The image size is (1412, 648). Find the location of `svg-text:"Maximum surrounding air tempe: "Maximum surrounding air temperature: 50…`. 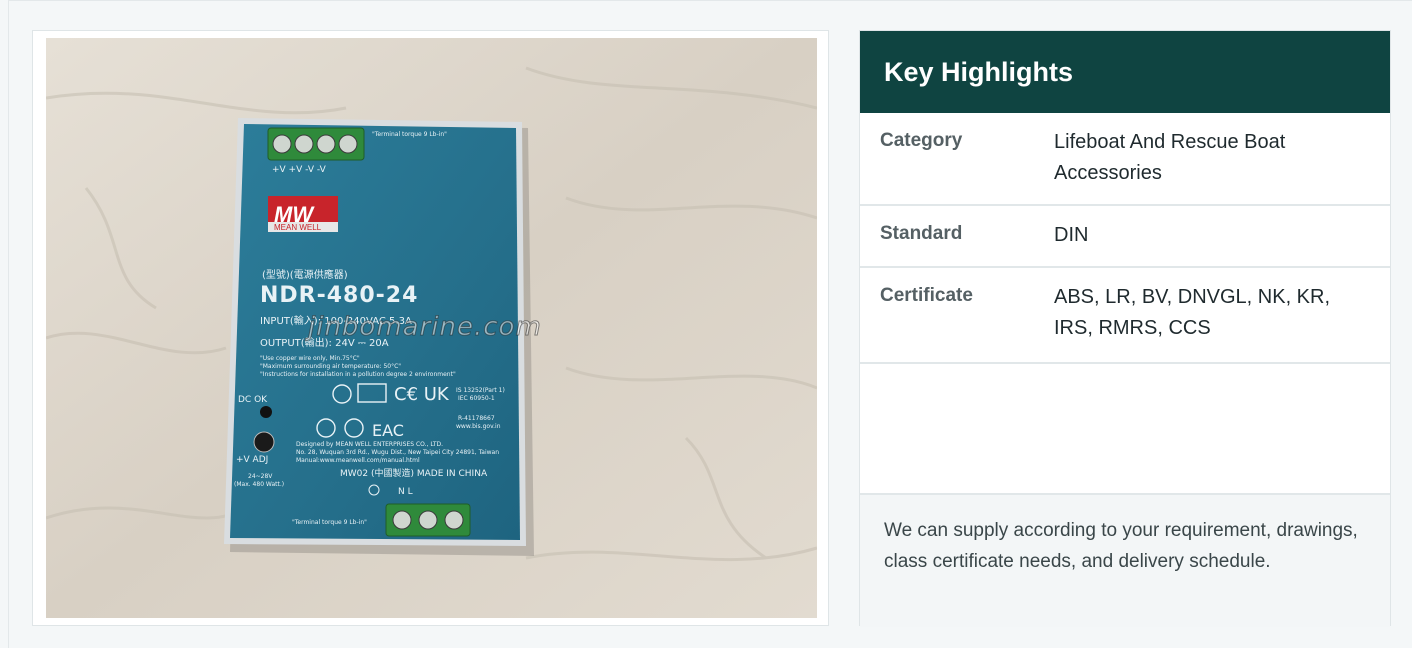

svg-text:"Maximum surrounding air tempe: "Maximum surrounding air temperature: 50… is located at coordinates (330, 366).